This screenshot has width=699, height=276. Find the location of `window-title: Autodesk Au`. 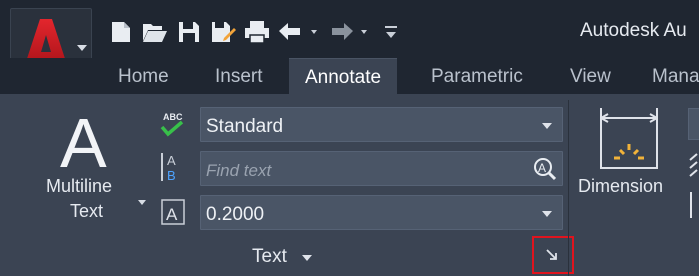

window-title: Autodesk Au is located at coordinates (633, 30).